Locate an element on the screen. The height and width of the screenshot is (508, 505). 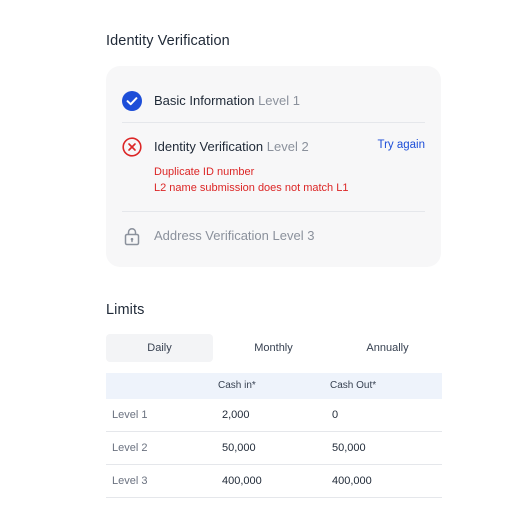
table-row is located at coordinates (274, 503).